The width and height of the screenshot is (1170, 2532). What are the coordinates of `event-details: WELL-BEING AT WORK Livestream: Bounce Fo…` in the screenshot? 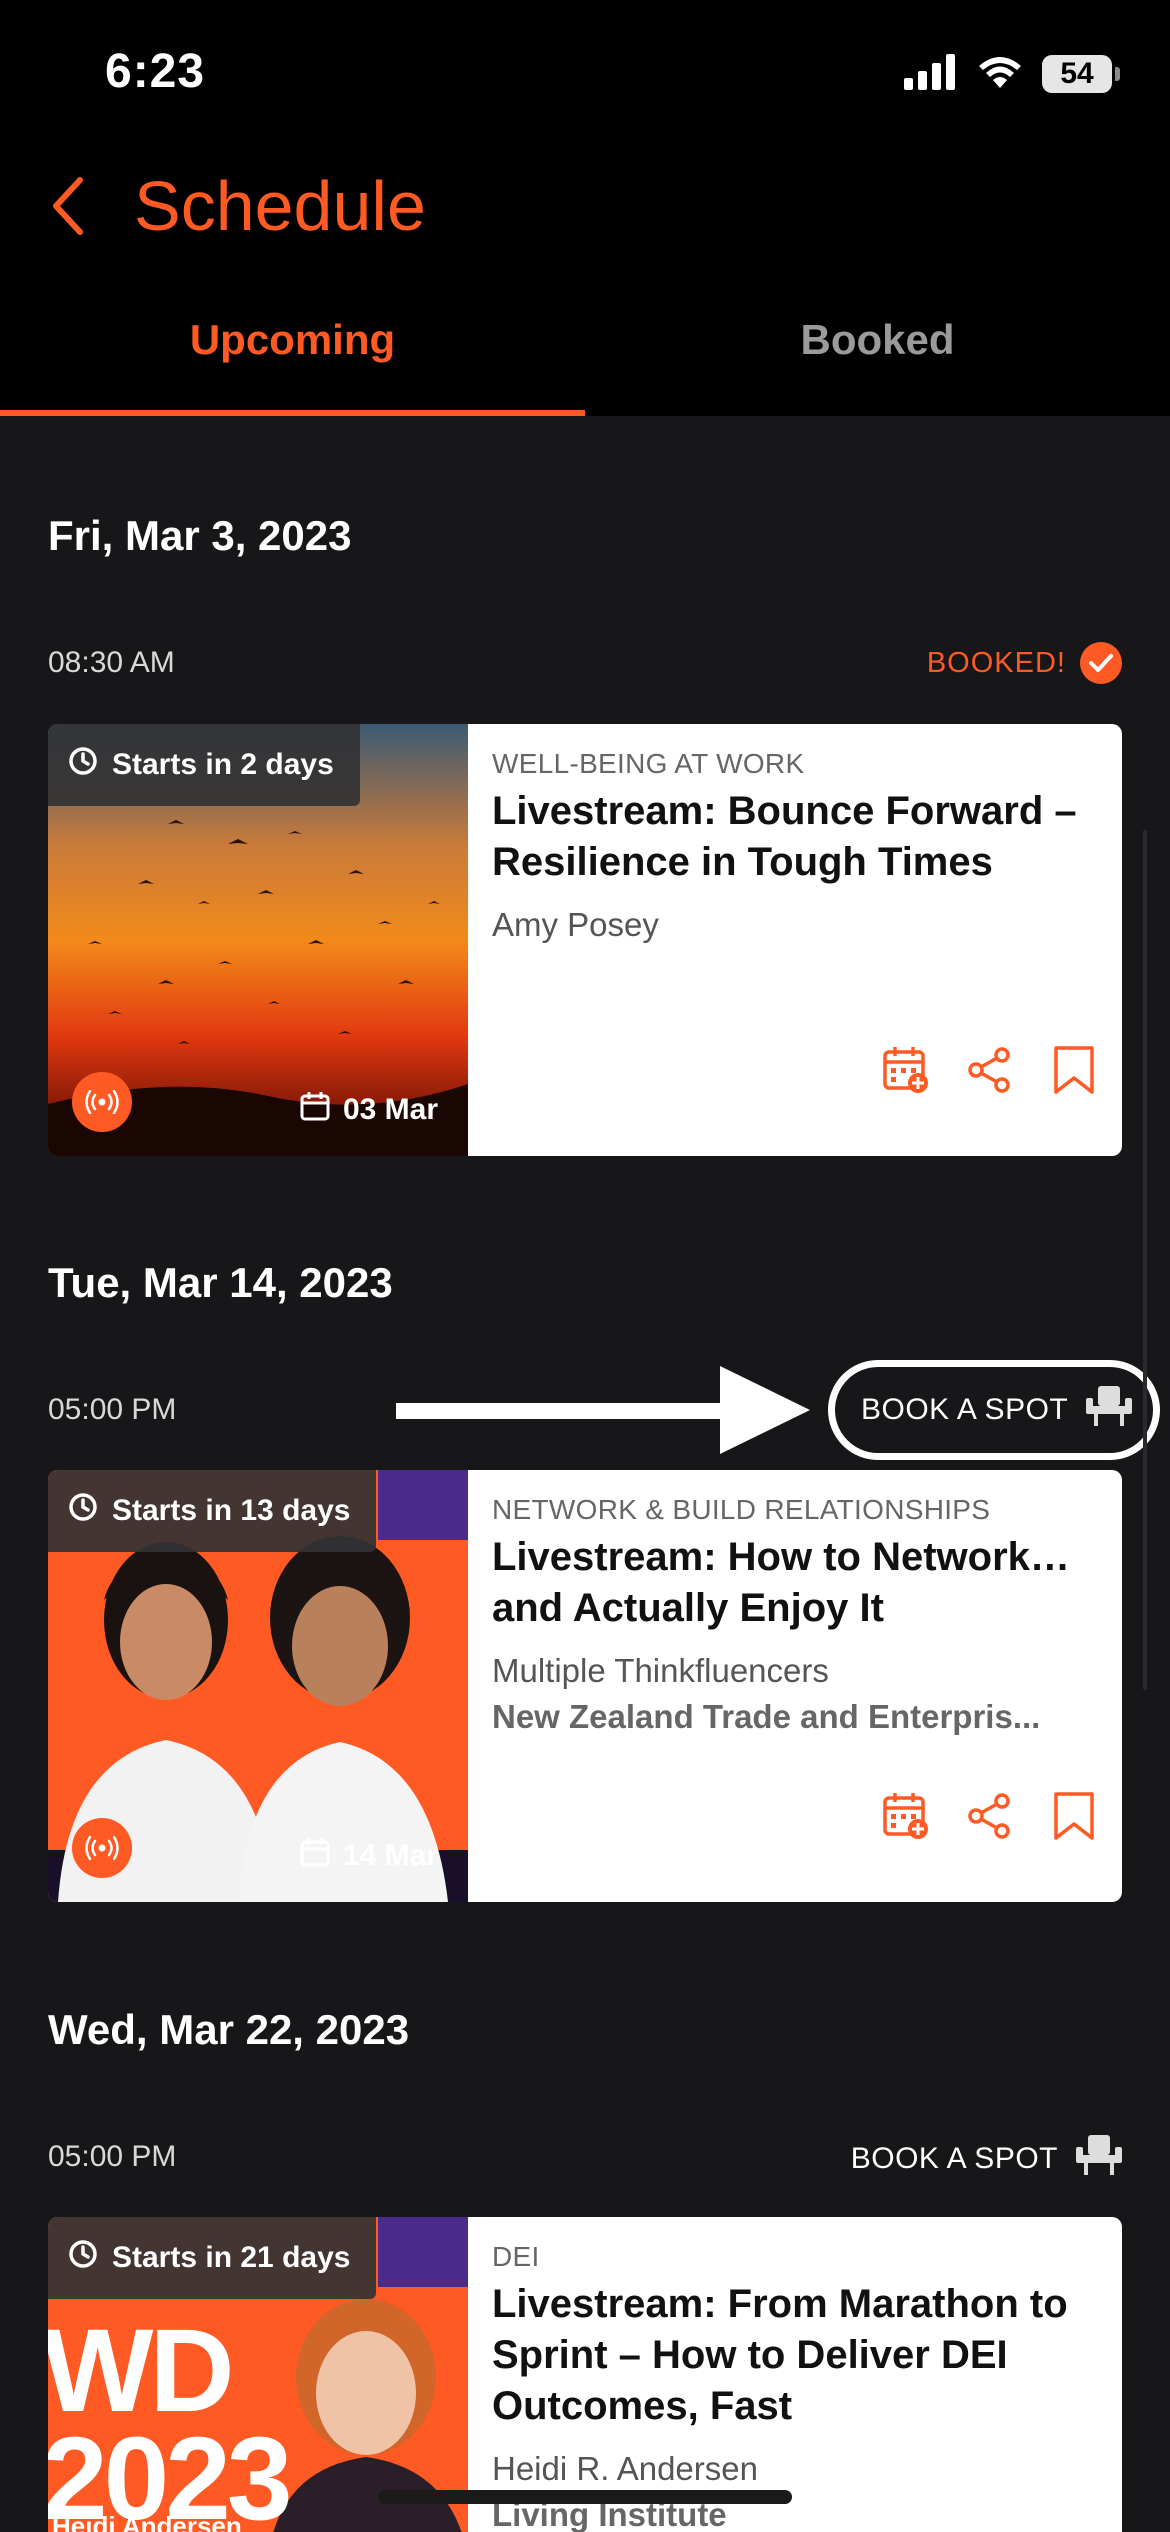 It's located at (795, 846).